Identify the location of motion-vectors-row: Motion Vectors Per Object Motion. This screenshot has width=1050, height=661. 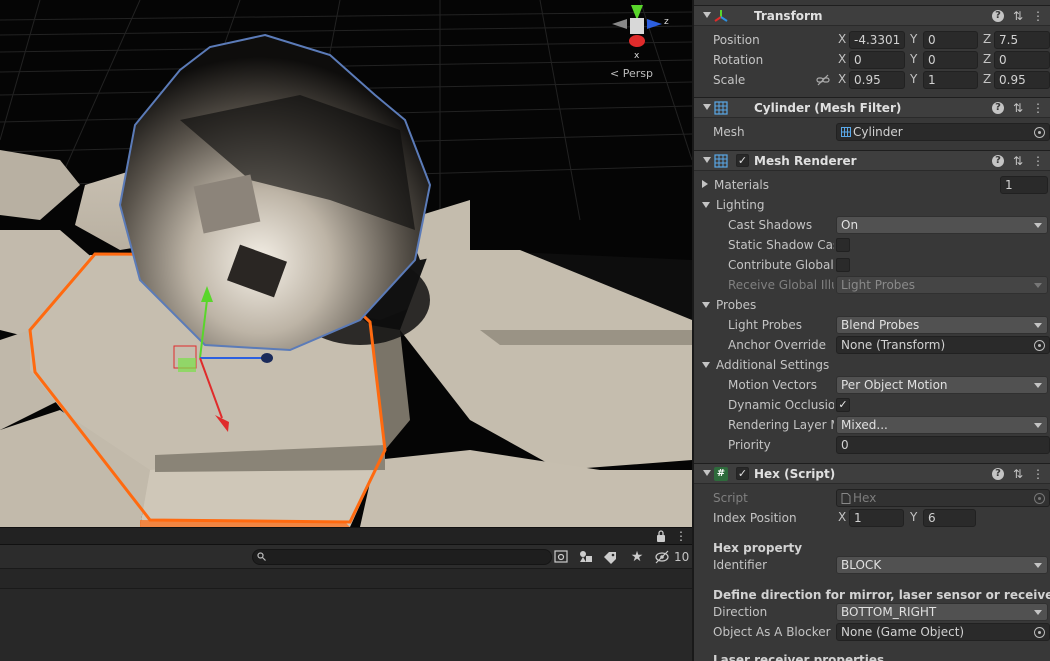
(872, 385).